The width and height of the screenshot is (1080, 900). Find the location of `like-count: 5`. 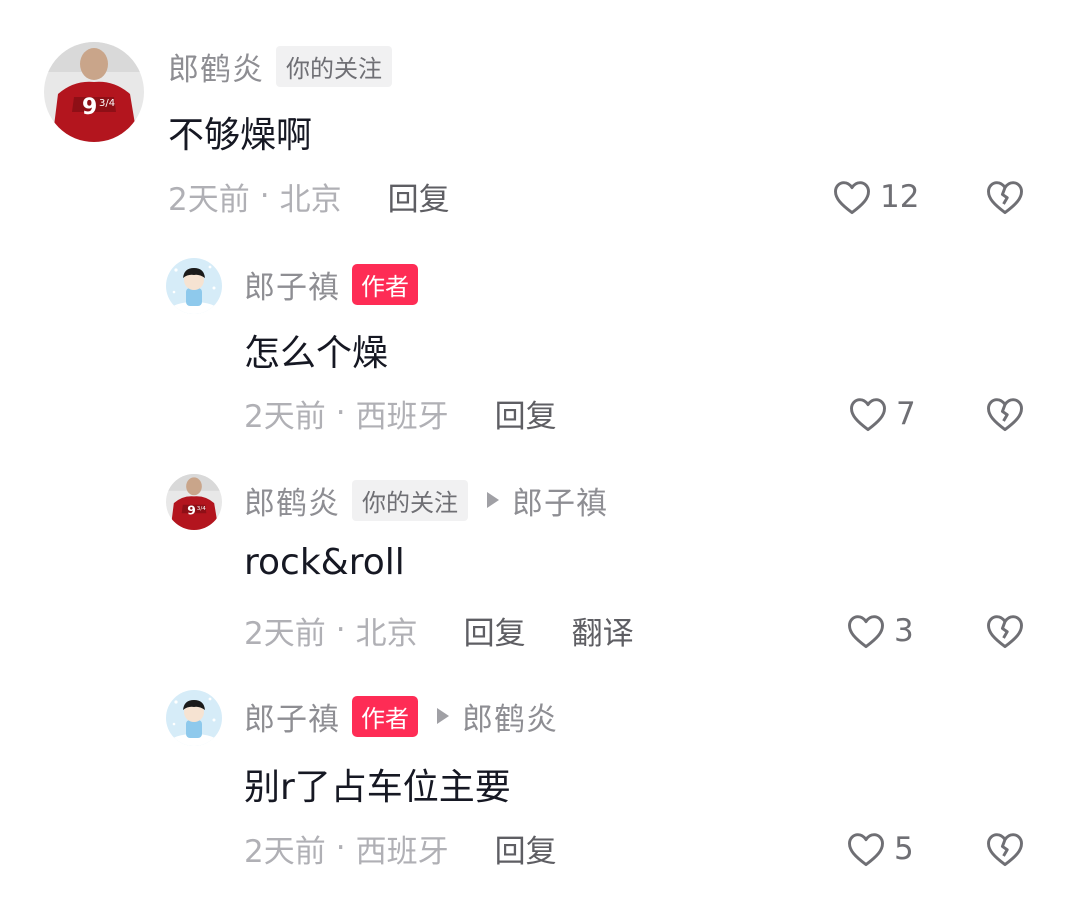

like-count: 5 is located at coordinates (904, 849).